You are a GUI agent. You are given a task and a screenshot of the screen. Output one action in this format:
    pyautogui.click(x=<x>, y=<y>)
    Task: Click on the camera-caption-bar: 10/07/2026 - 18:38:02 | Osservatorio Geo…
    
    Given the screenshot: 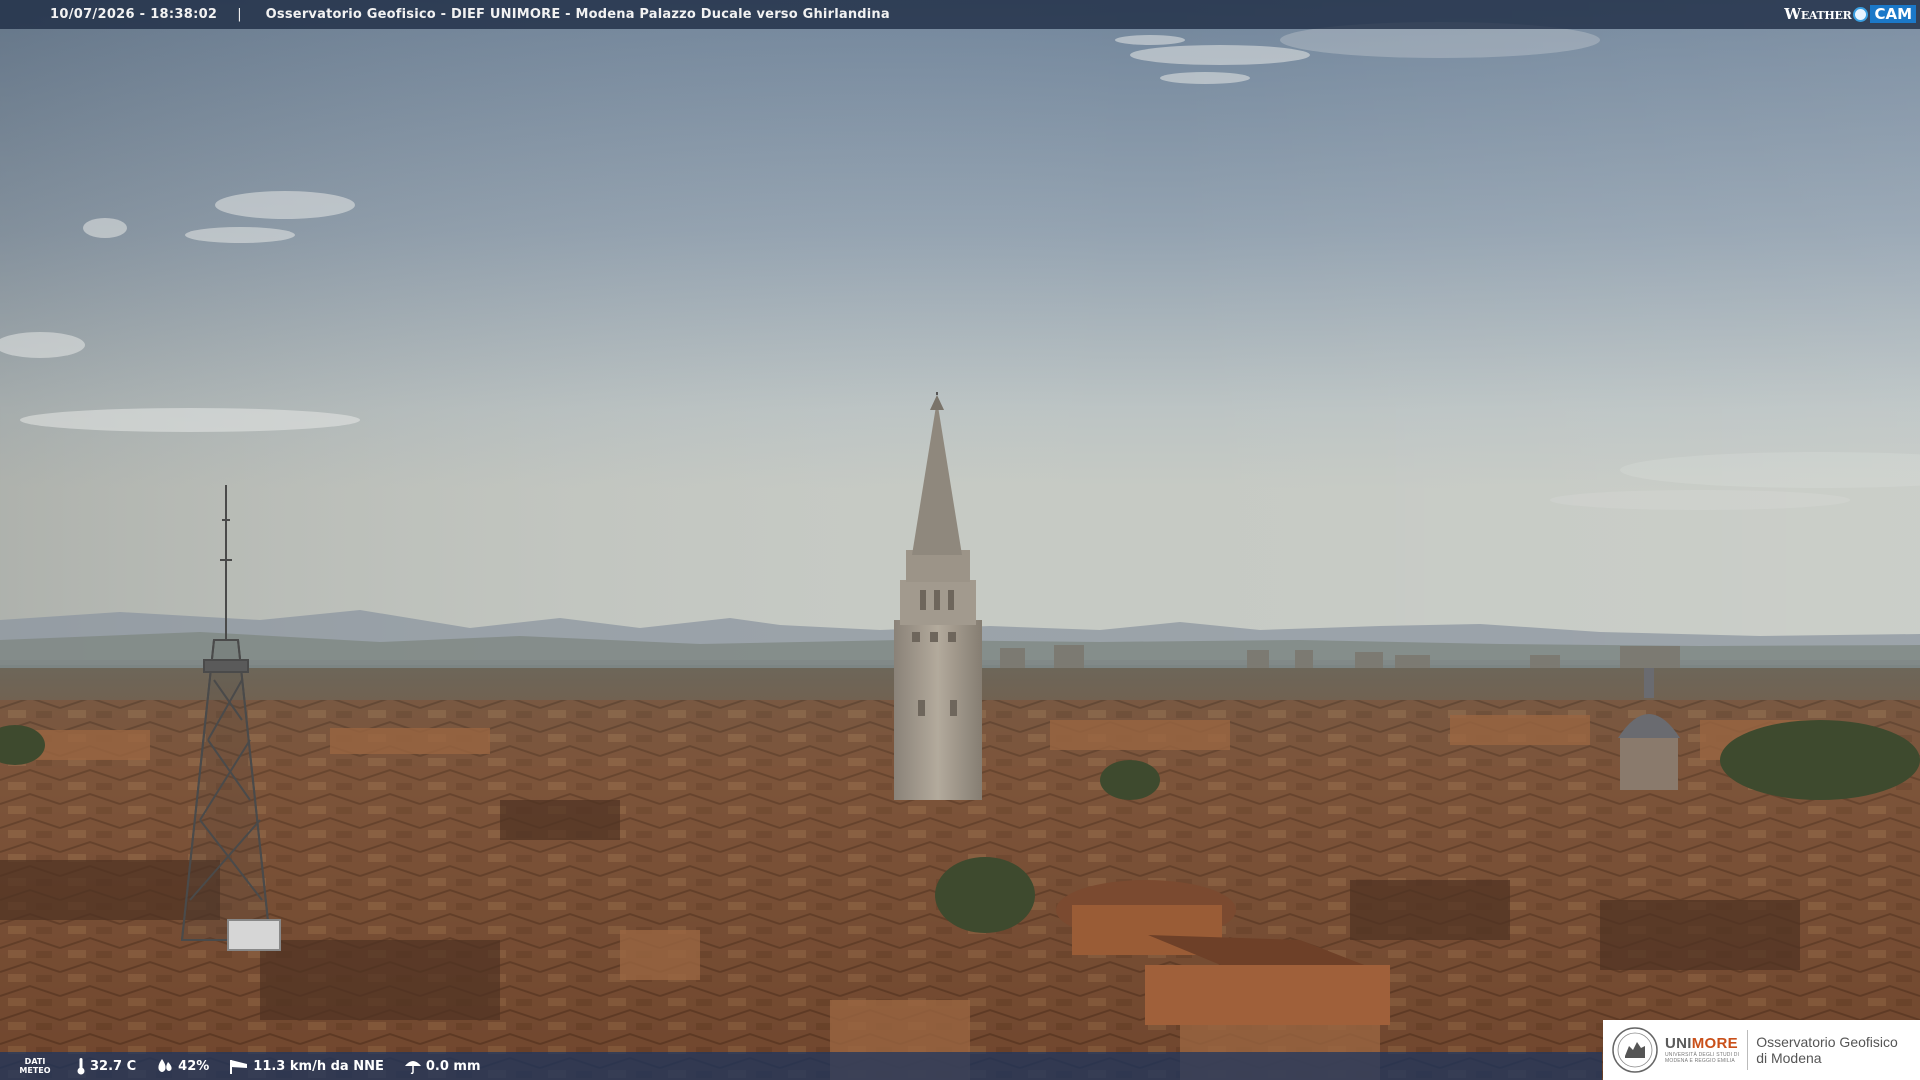 What is the action you would take?
    pyautogui.click(x=960, y=14)
    